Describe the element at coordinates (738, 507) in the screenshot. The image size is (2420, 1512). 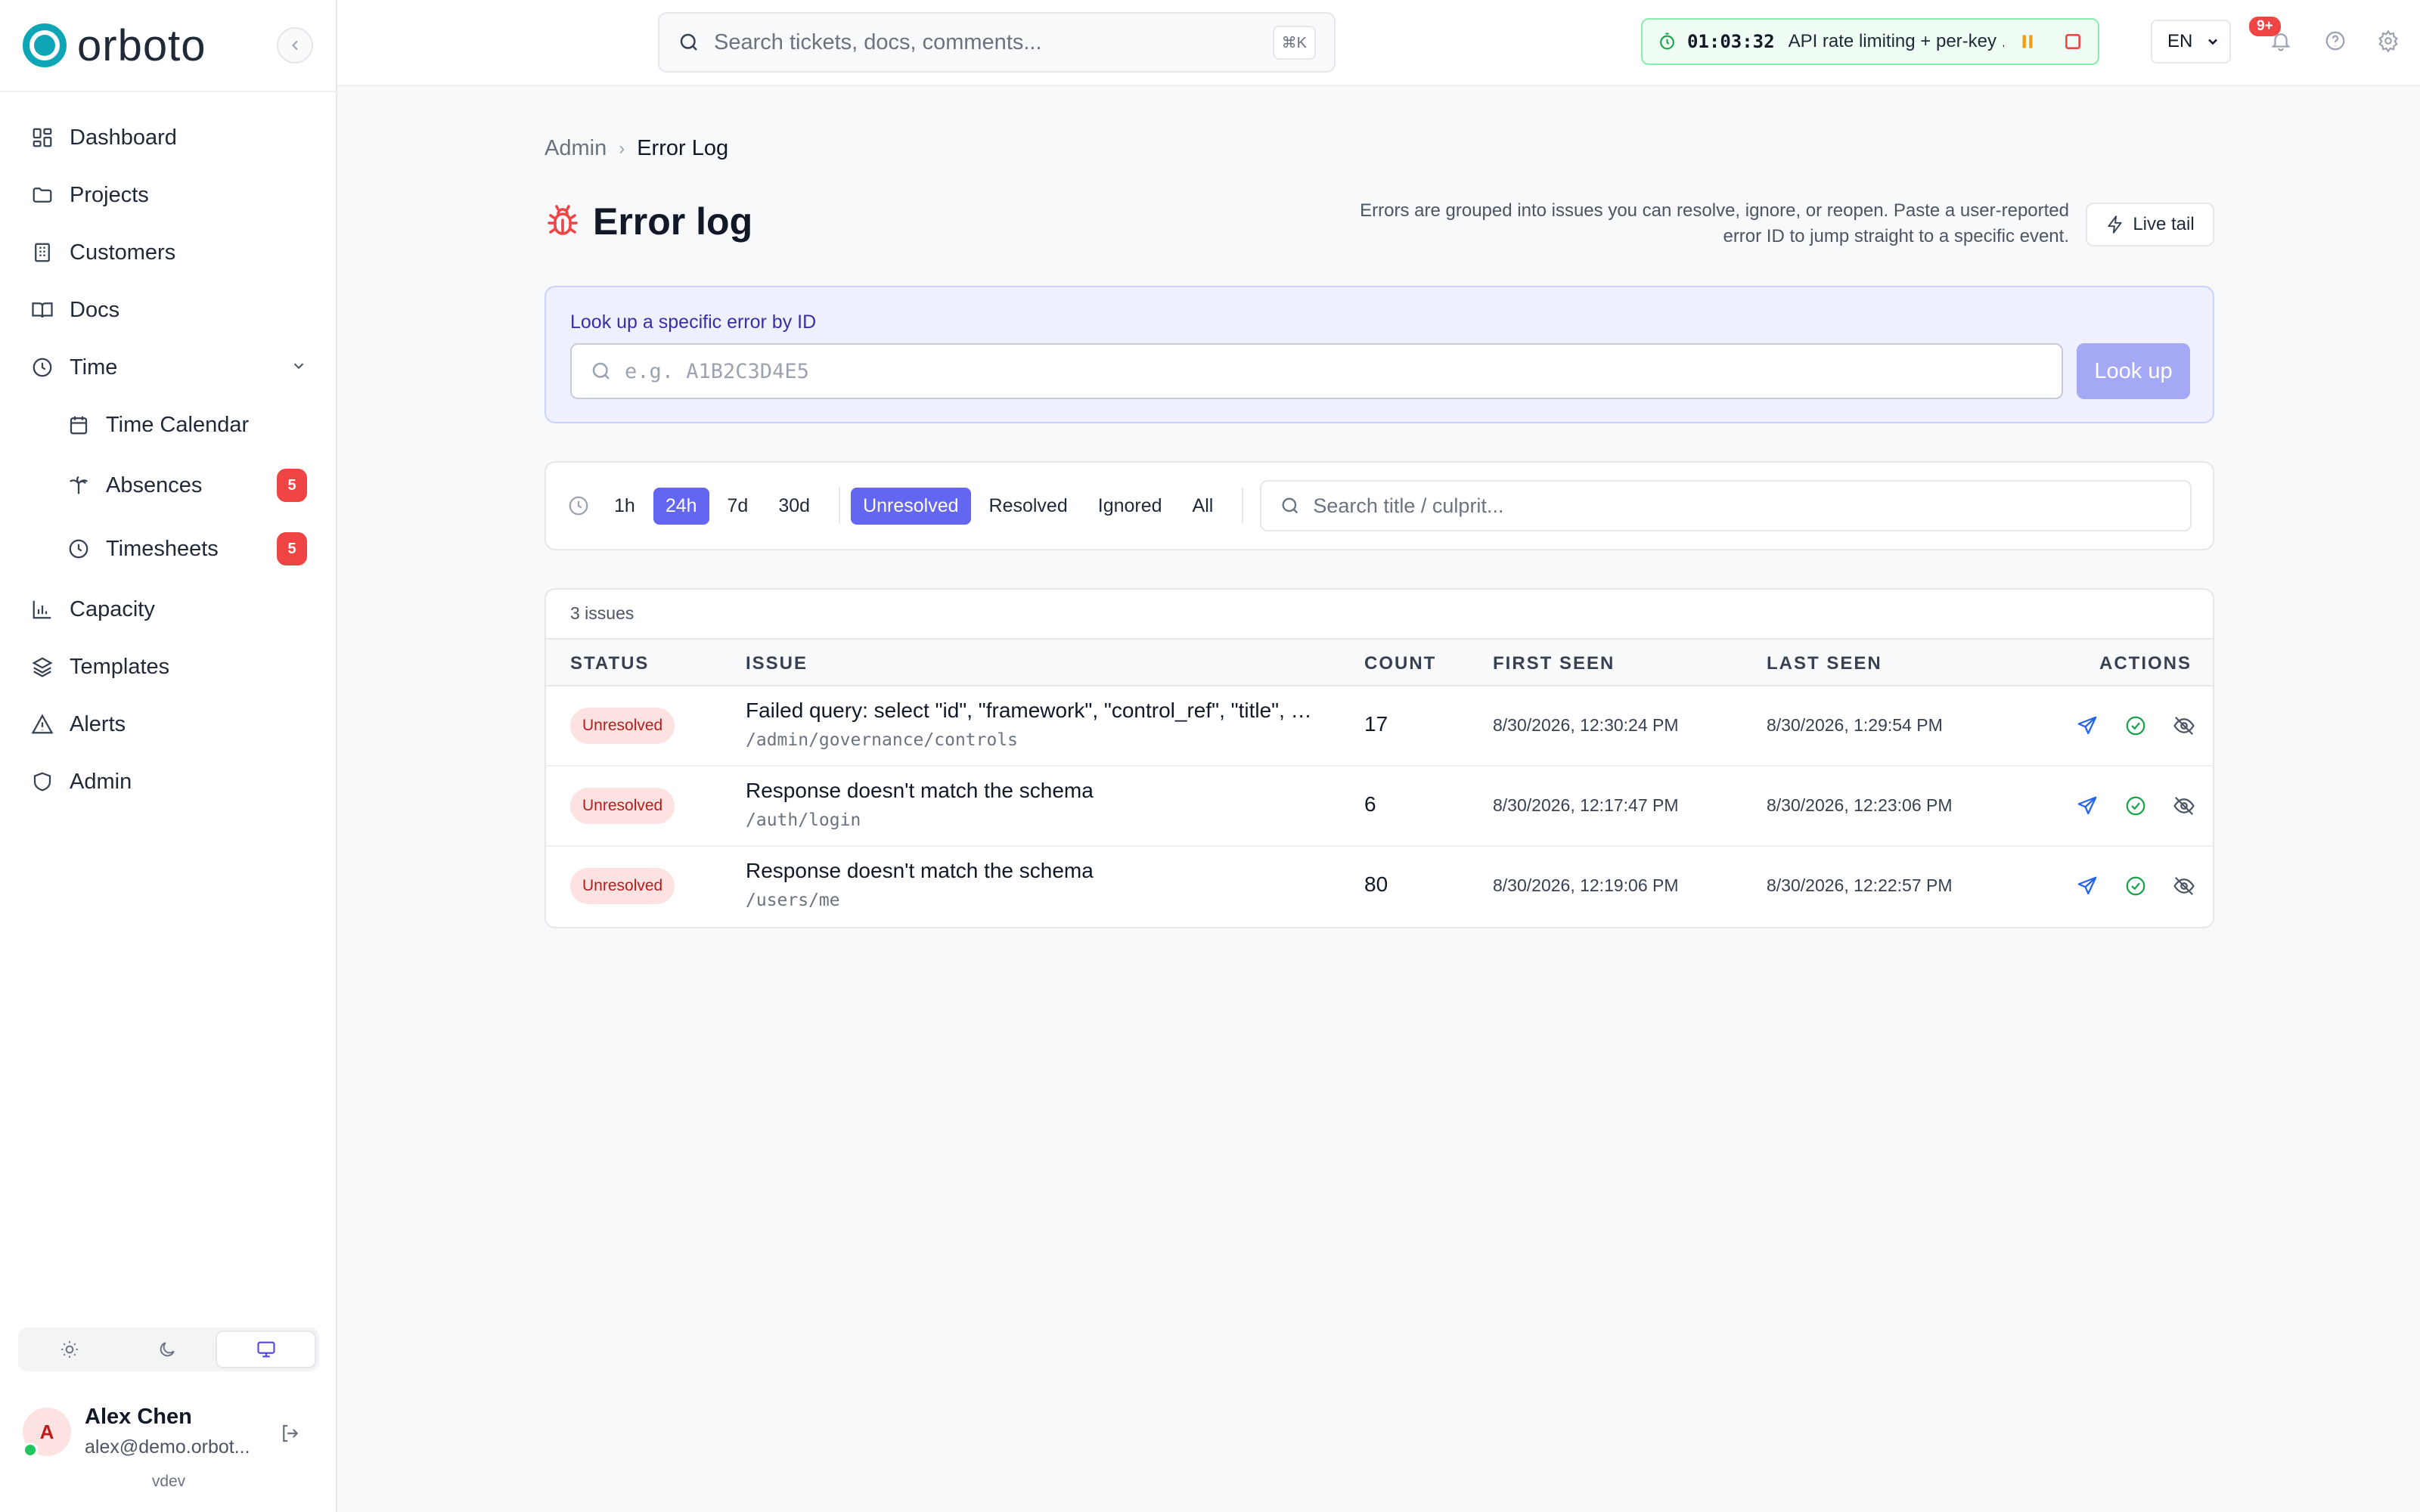
I see `time-range-7d: 7d` at that location.